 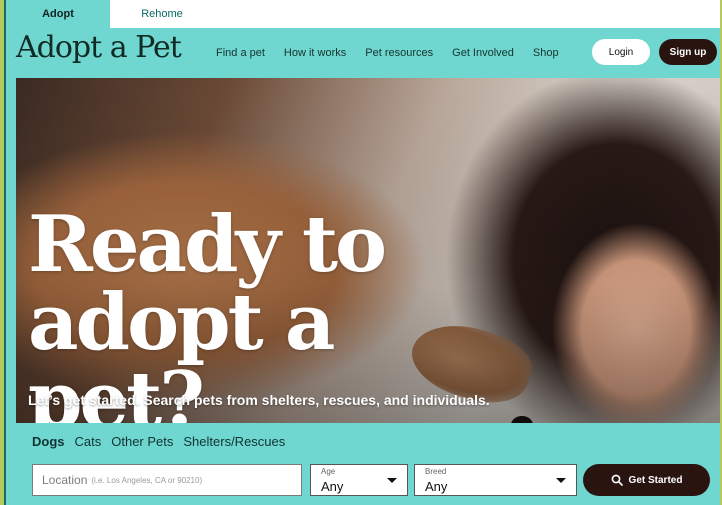 I want to click on location-label: Location, so click(x=65, y=480).